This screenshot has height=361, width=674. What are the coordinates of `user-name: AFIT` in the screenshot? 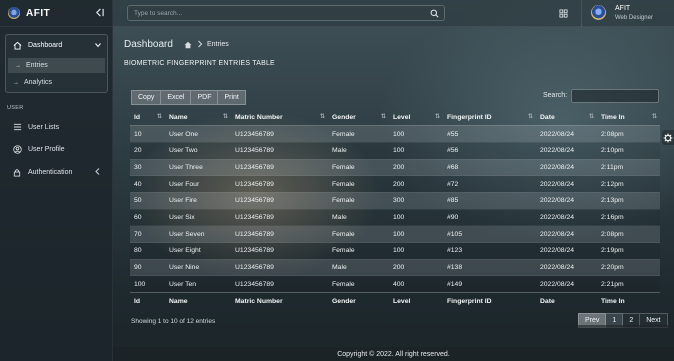 It's located at (623, 8).